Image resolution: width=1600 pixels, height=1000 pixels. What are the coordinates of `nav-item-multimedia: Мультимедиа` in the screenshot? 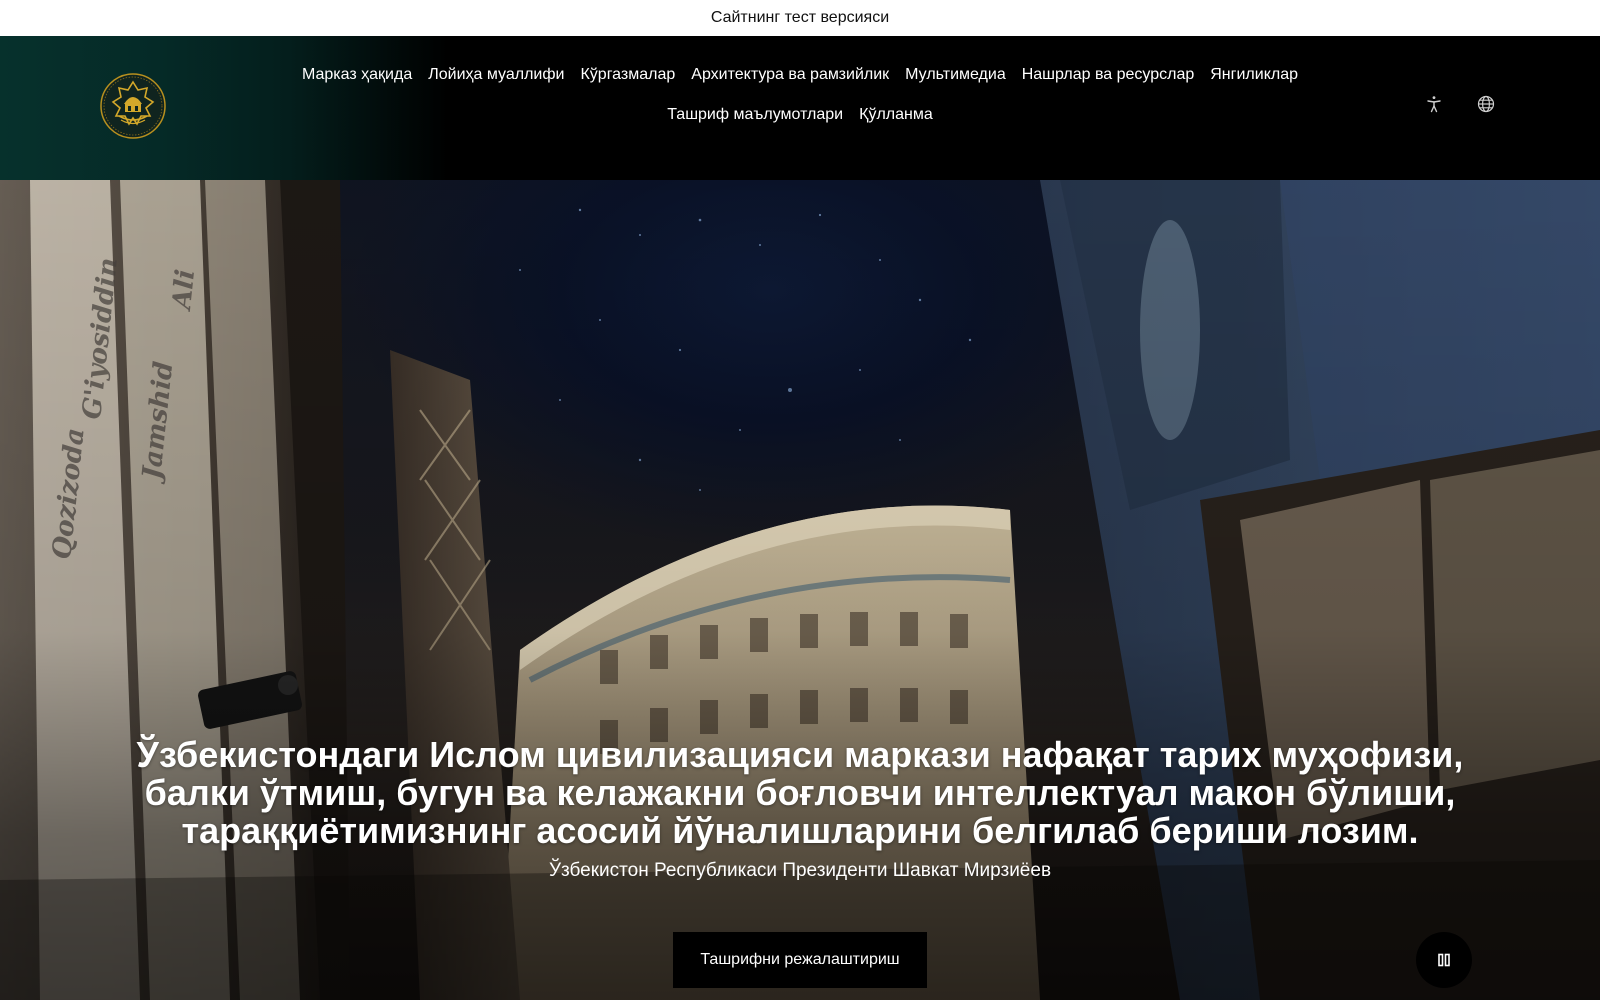 It's located at (955, 75).